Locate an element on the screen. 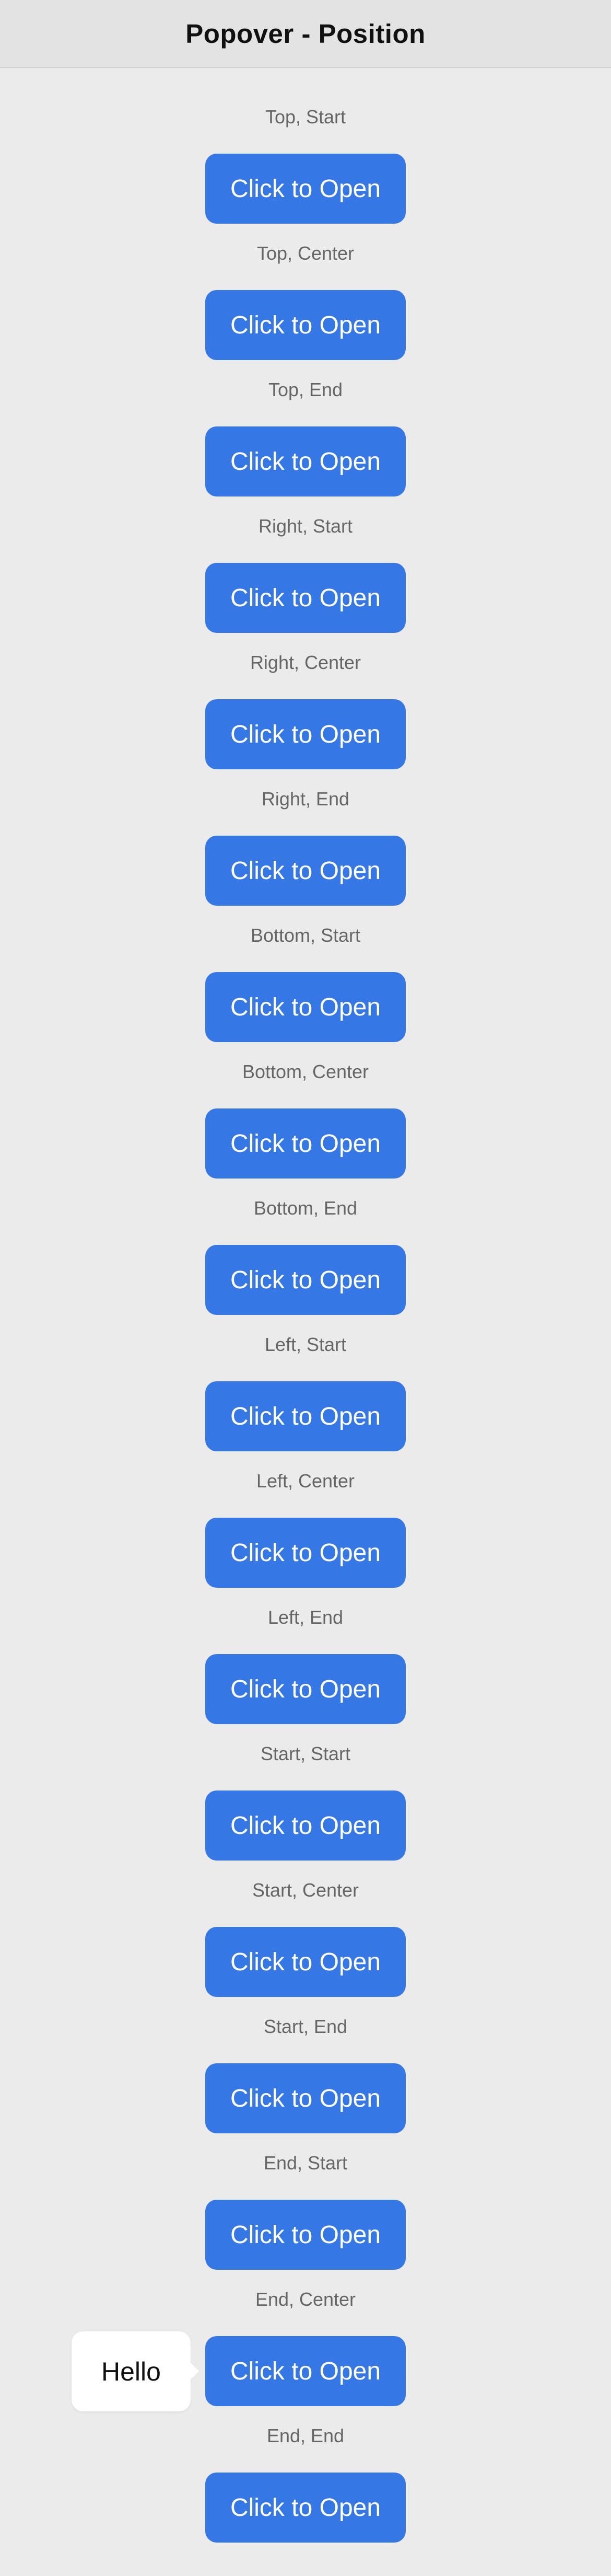 The image size is (611, 2576). position-example: Top, End Click to Open is located at coordinates (305, 418).